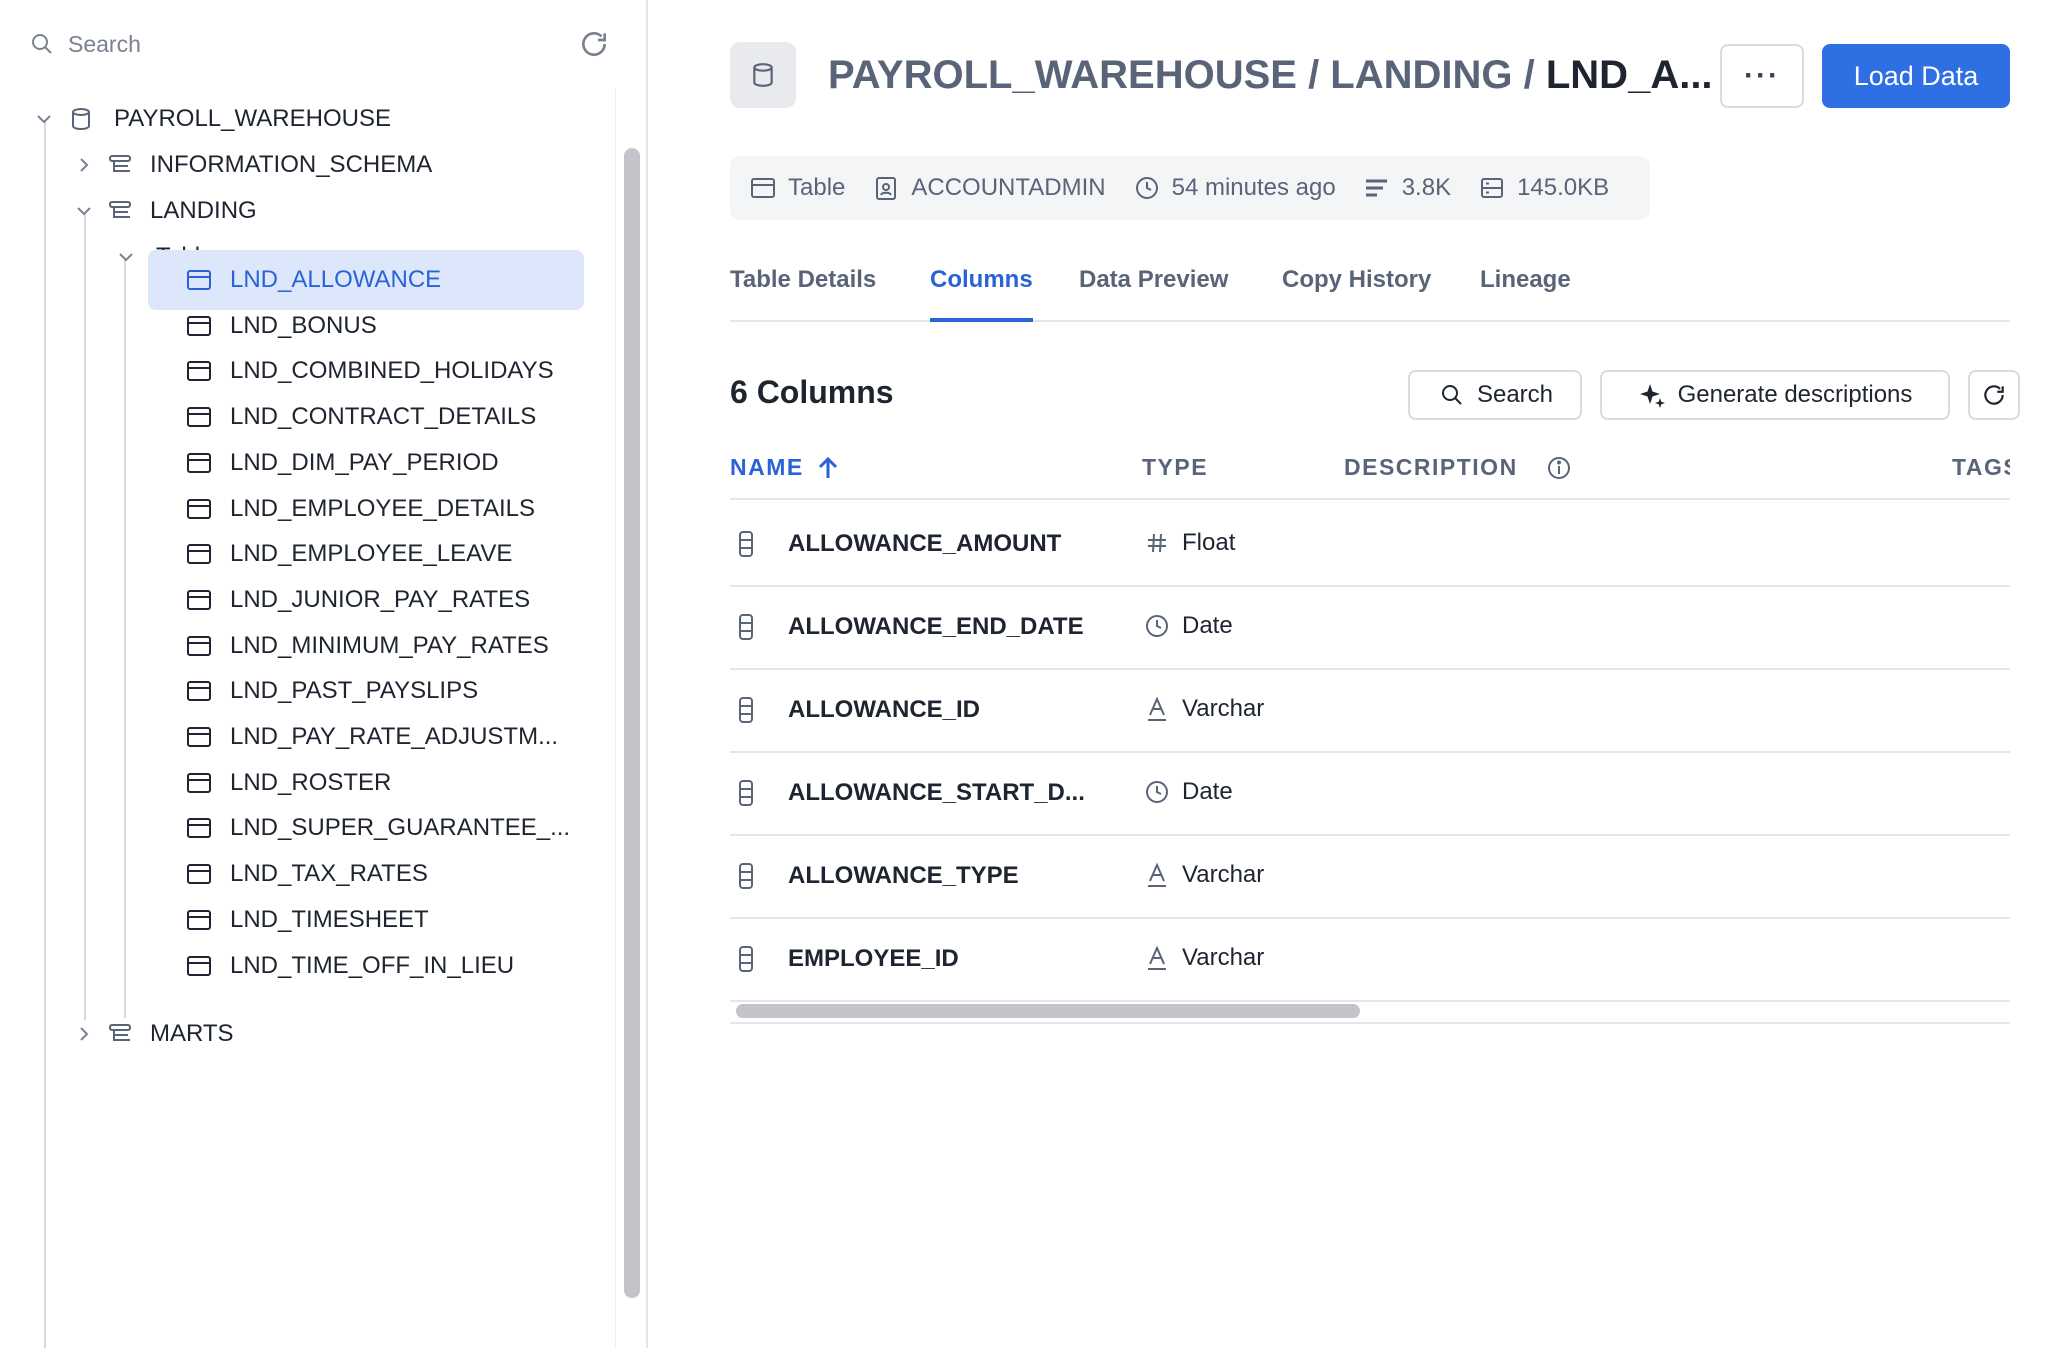  What do you see at coordinates (336, 279) in the screenshot?
I see `sidebar-table-label: LND_ALLOWANCE` at bounding box center [336, 279].